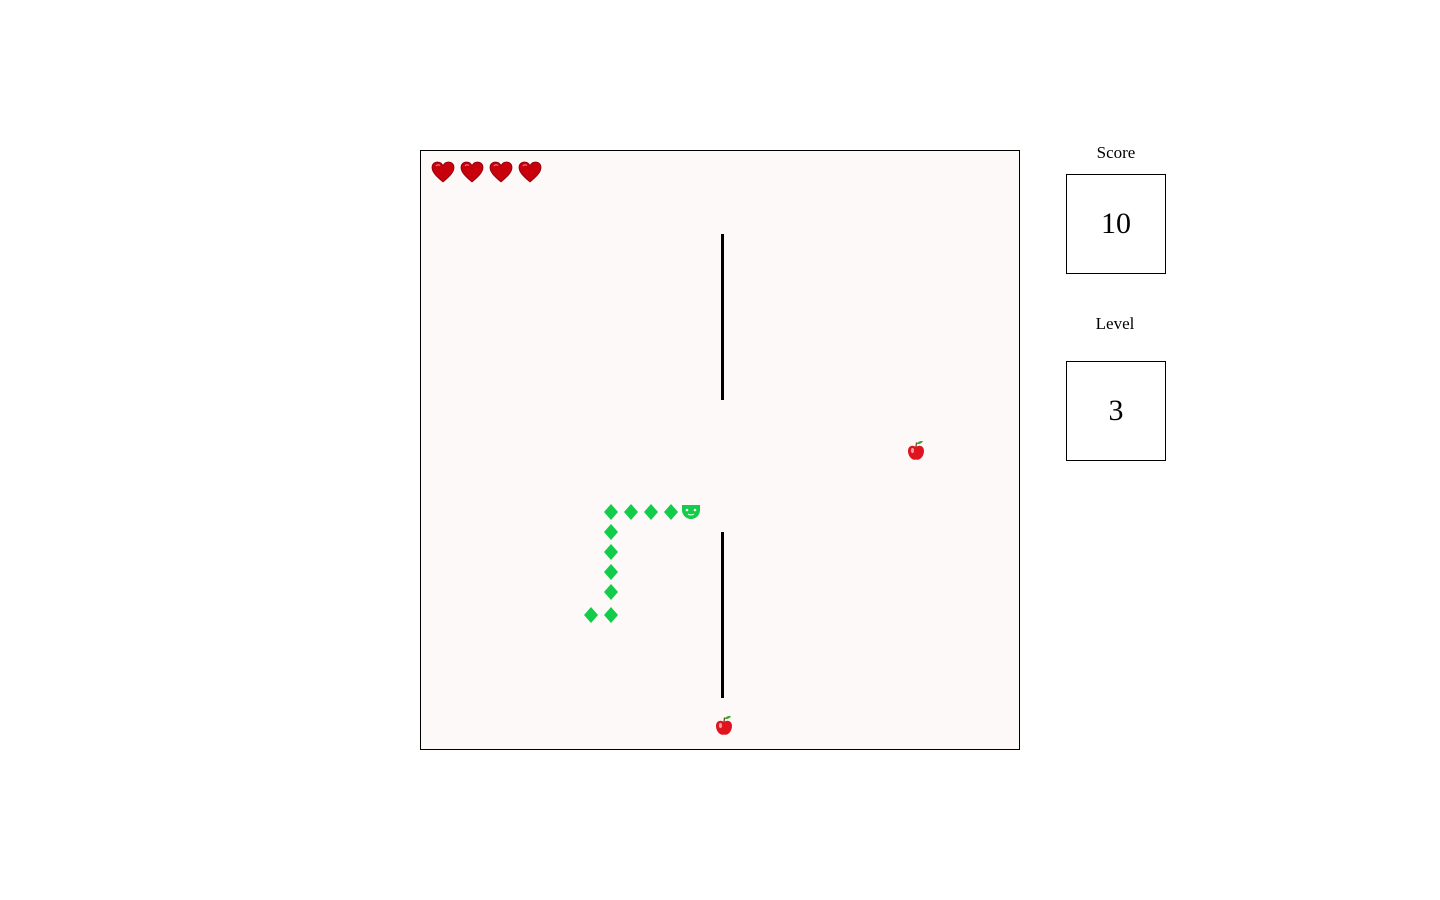  Describe the element at coordinates (486, 172) in the screenshot. I see `lives-indicator` at that location.